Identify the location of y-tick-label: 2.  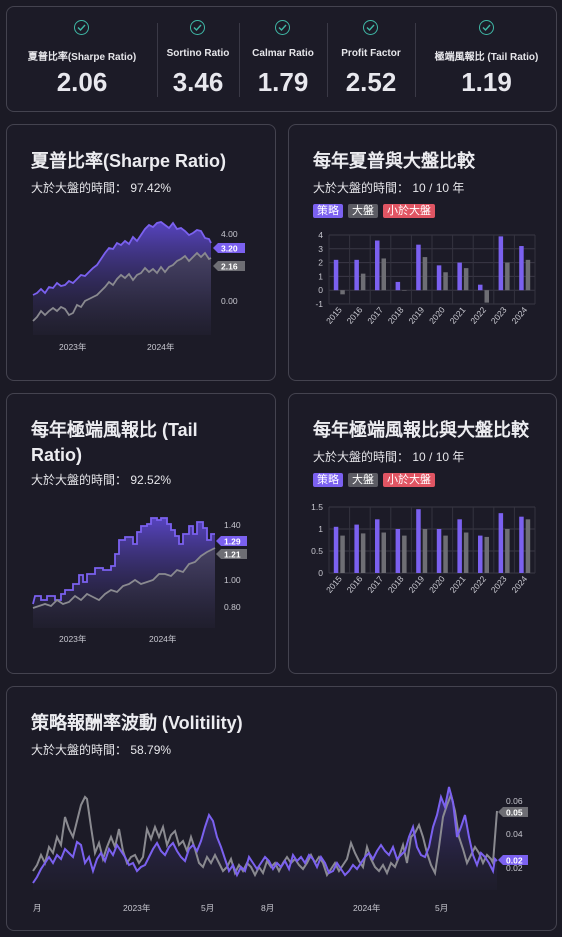
(320, 263).